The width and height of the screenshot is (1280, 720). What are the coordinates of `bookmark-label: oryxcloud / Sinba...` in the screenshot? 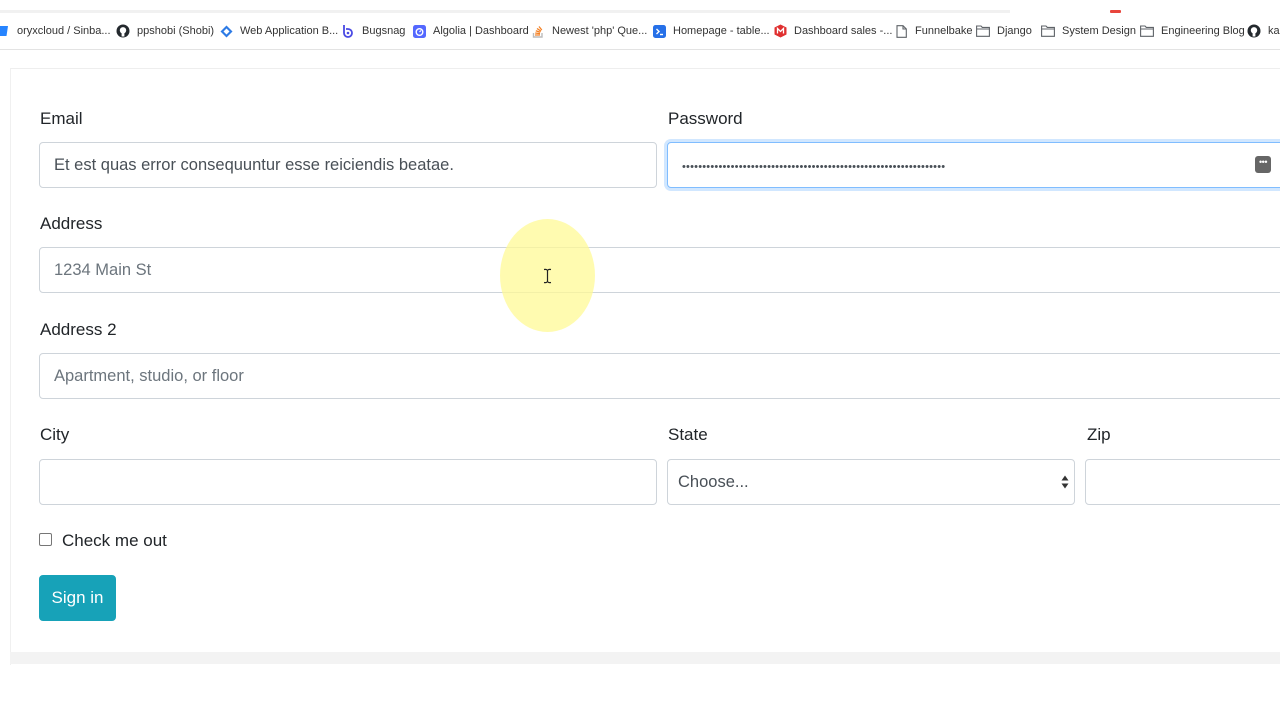 It's located at (64, 31).